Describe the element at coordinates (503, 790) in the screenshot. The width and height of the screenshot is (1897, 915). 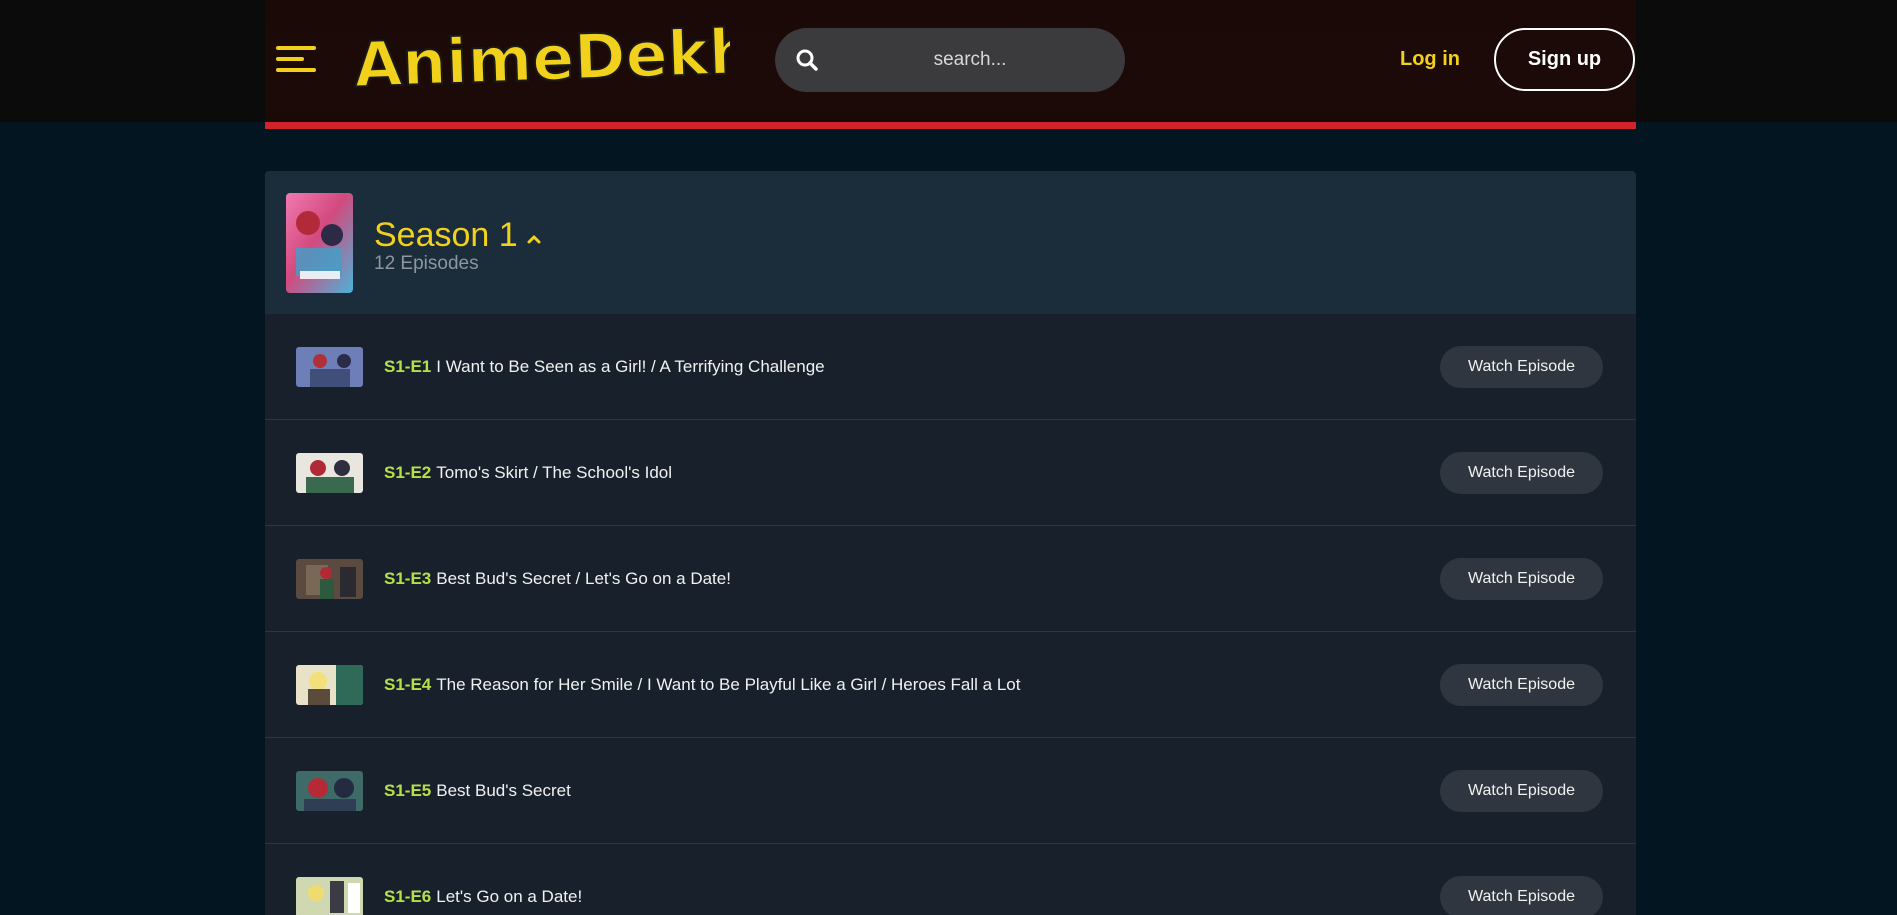
I see `episode-title: Best Bud's Secret` at that location.